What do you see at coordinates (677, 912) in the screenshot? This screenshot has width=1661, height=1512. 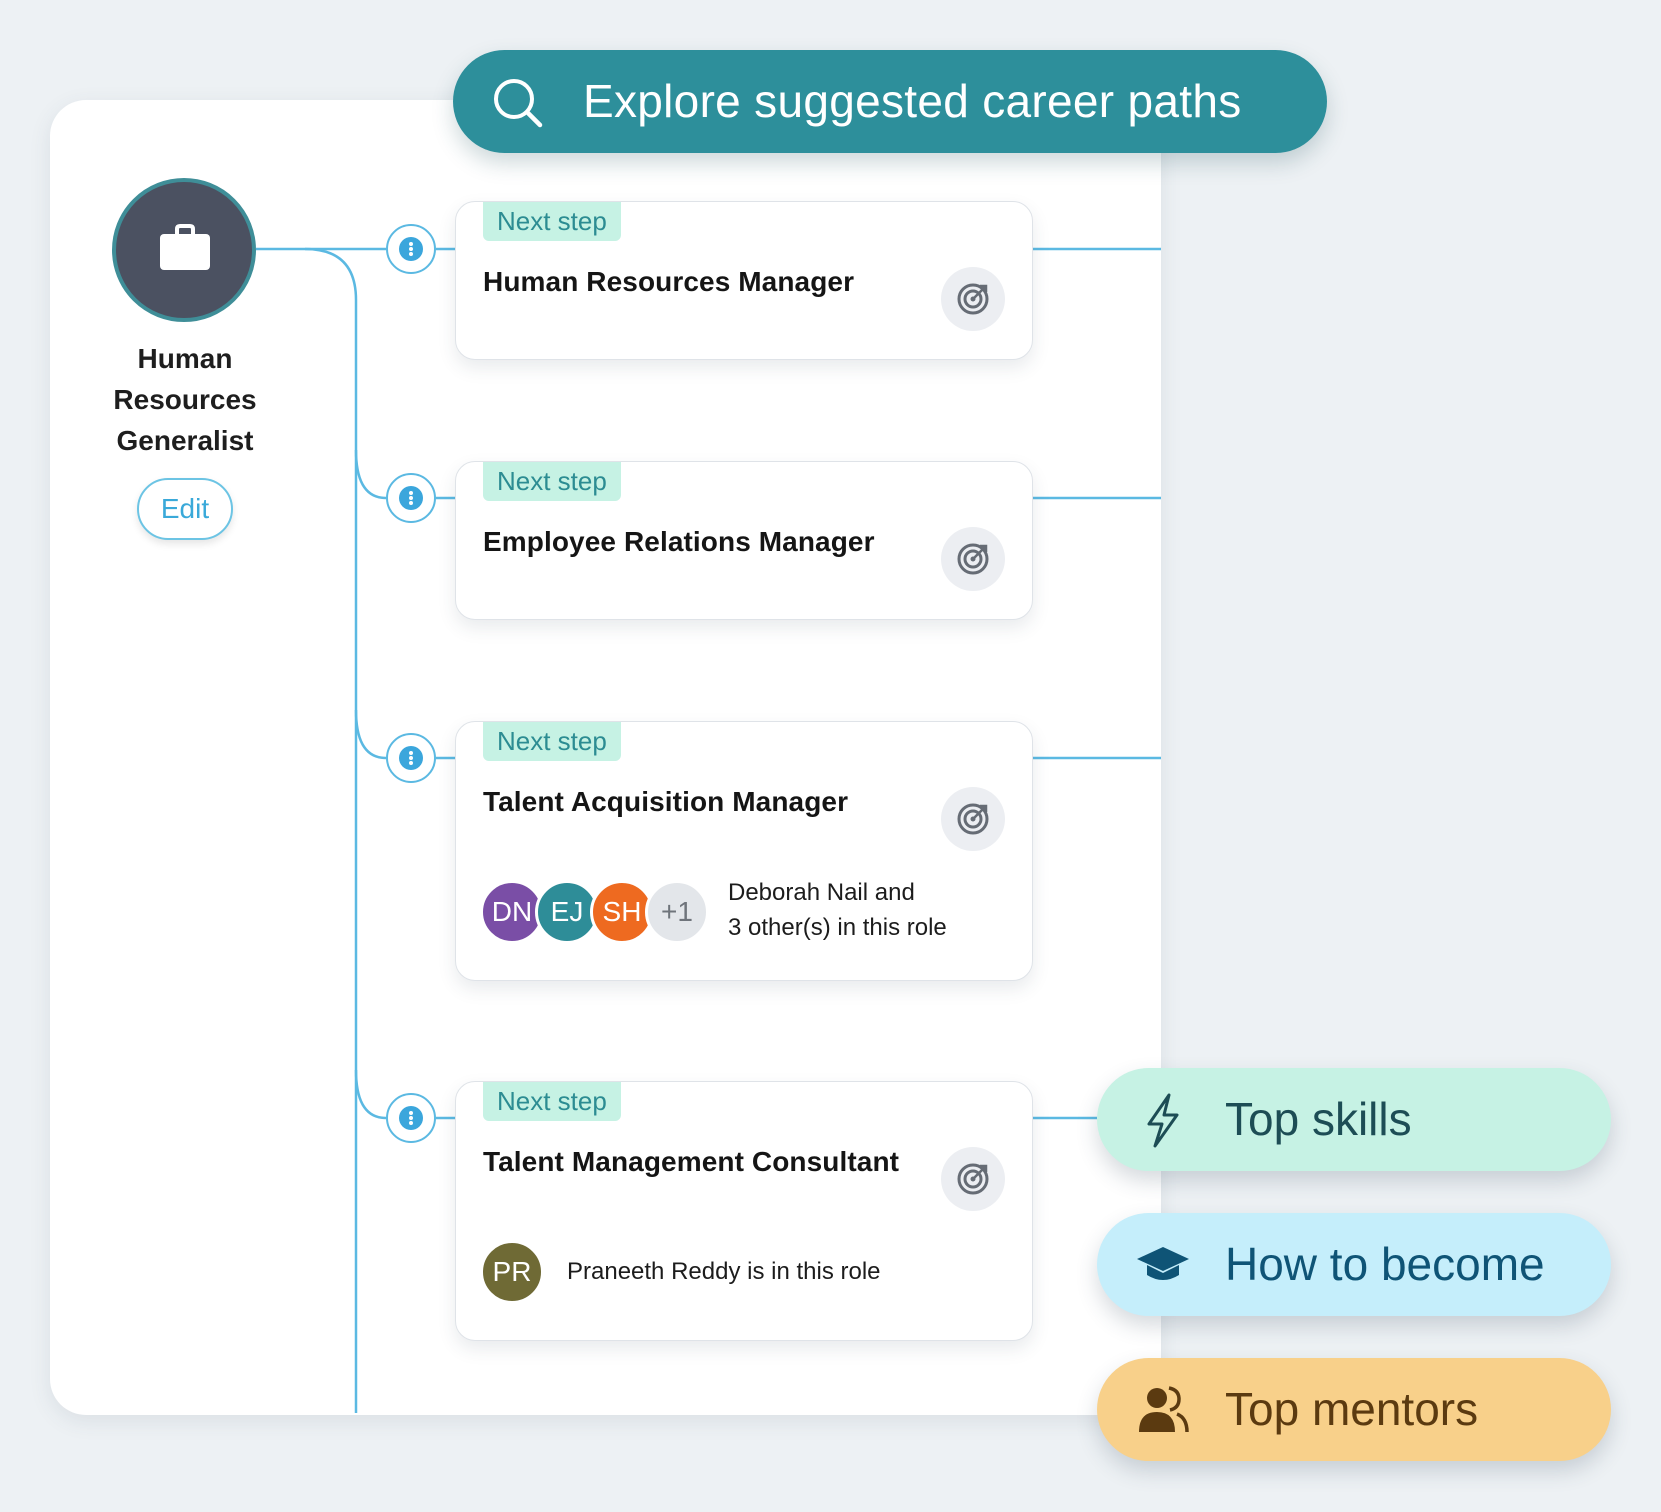 I see `avatar-overflow-count: +1` at bounding box center [677, 912].